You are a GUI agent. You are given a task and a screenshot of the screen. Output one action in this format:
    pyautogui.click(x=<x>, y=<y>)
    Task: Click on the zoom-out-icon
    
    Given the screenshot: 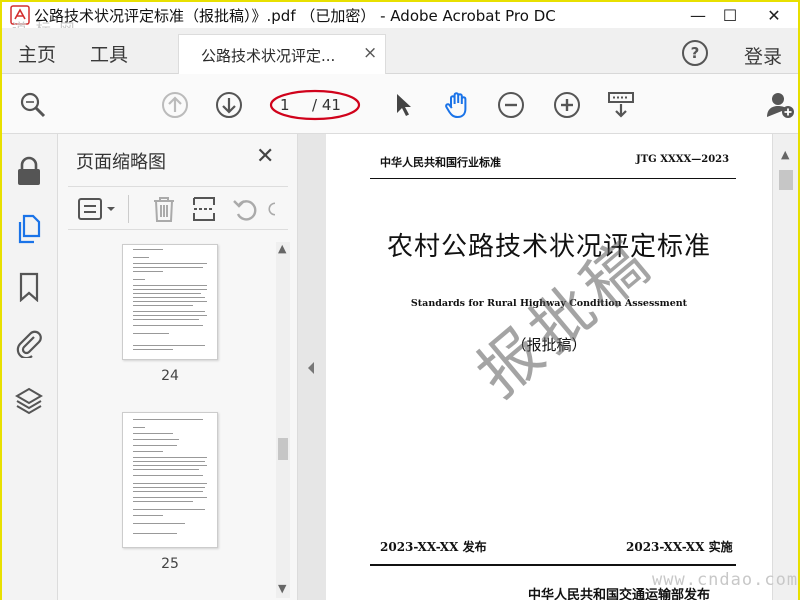 What is the action you would take?
    pyautogui.click(x=511, y=105)
    